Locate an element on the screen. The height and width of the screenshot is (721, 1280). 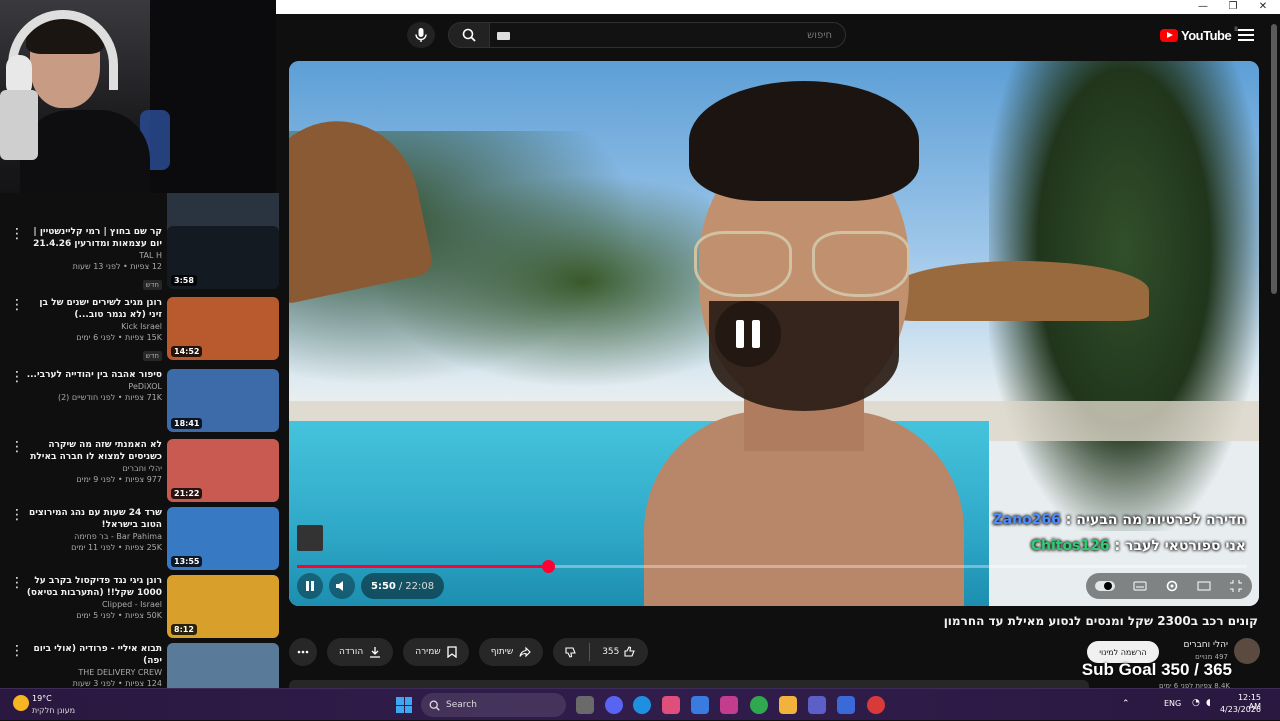
discord-icon is located at coordinates (614, 705).